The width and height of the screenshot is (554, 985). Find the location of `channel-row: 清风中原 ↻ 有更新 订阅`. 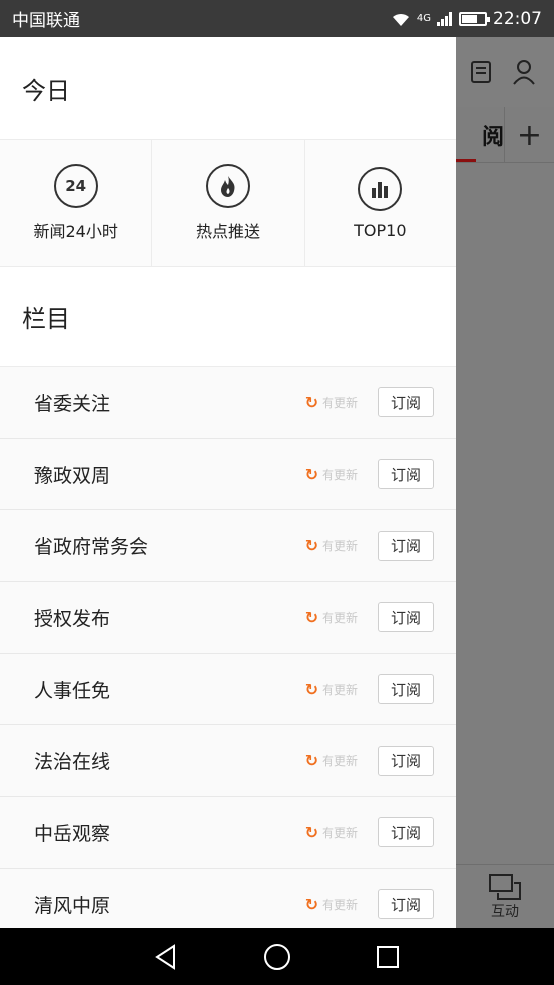

channel-row: 清风中原 ↻ 有更新 订阅 is located at coordinates (228, 898).